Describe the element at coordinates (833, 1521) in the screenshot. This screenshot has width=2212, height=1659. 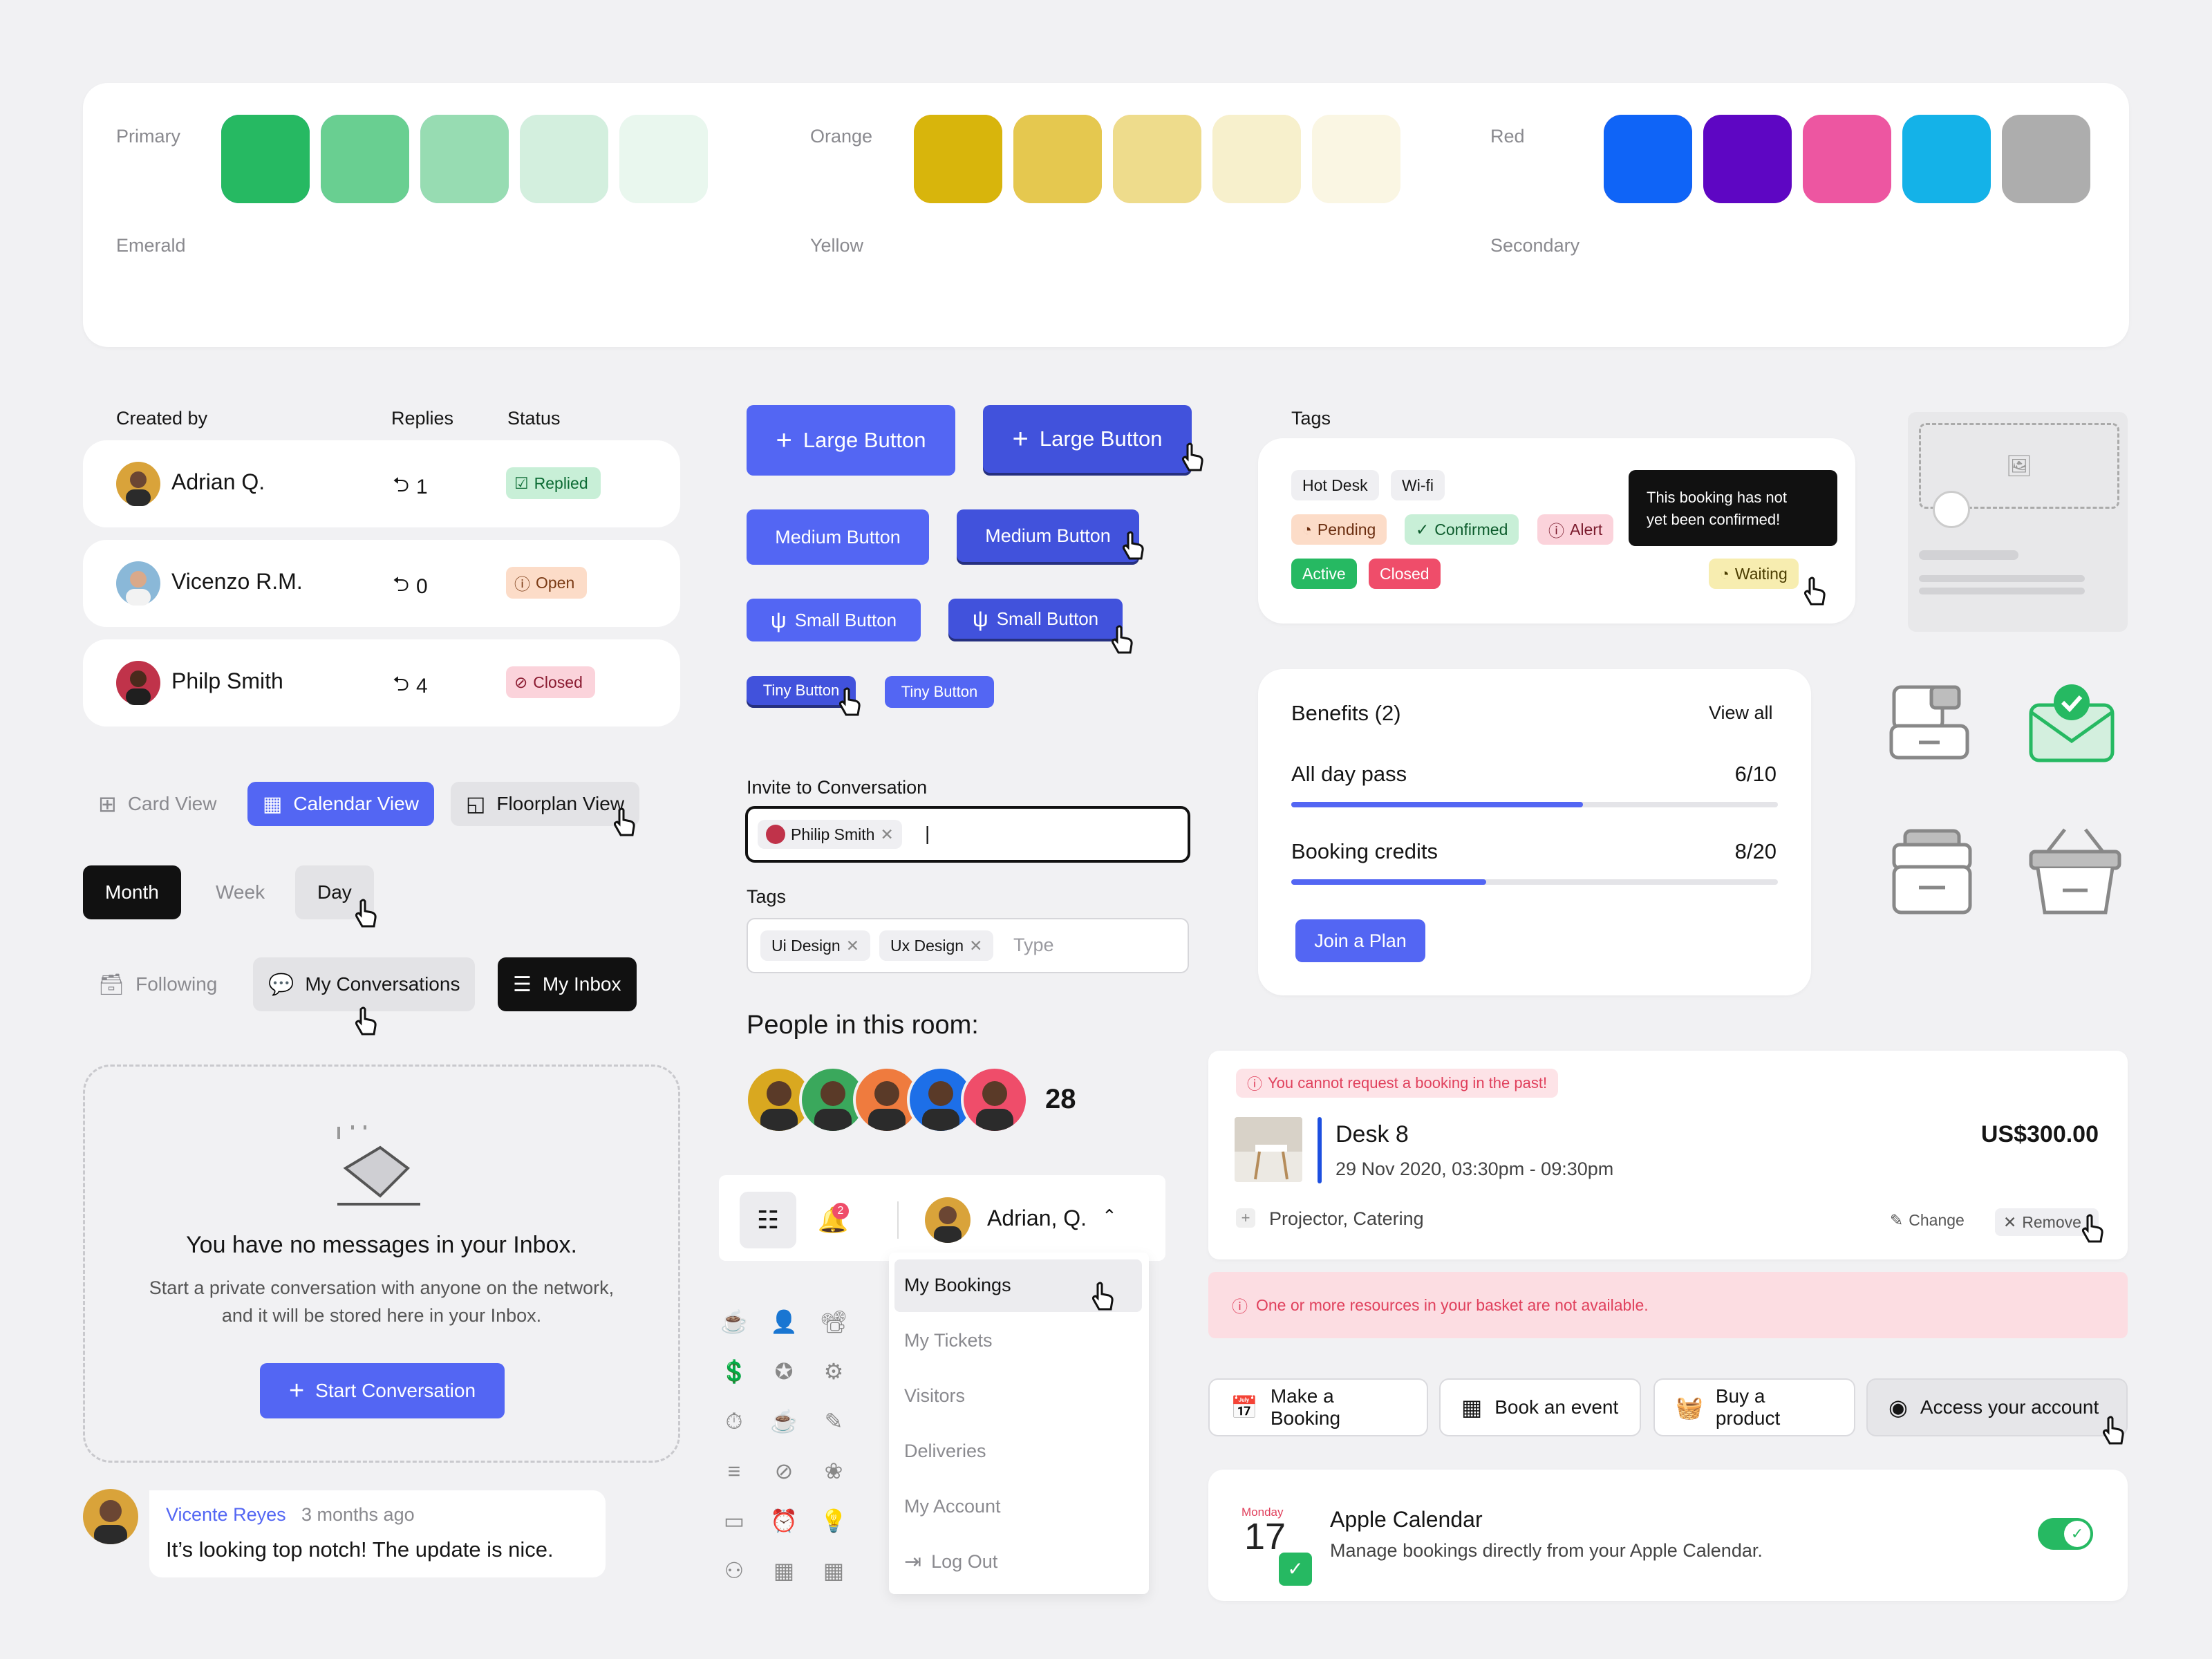
I see `lightbulb-icon: 💡` at that location.